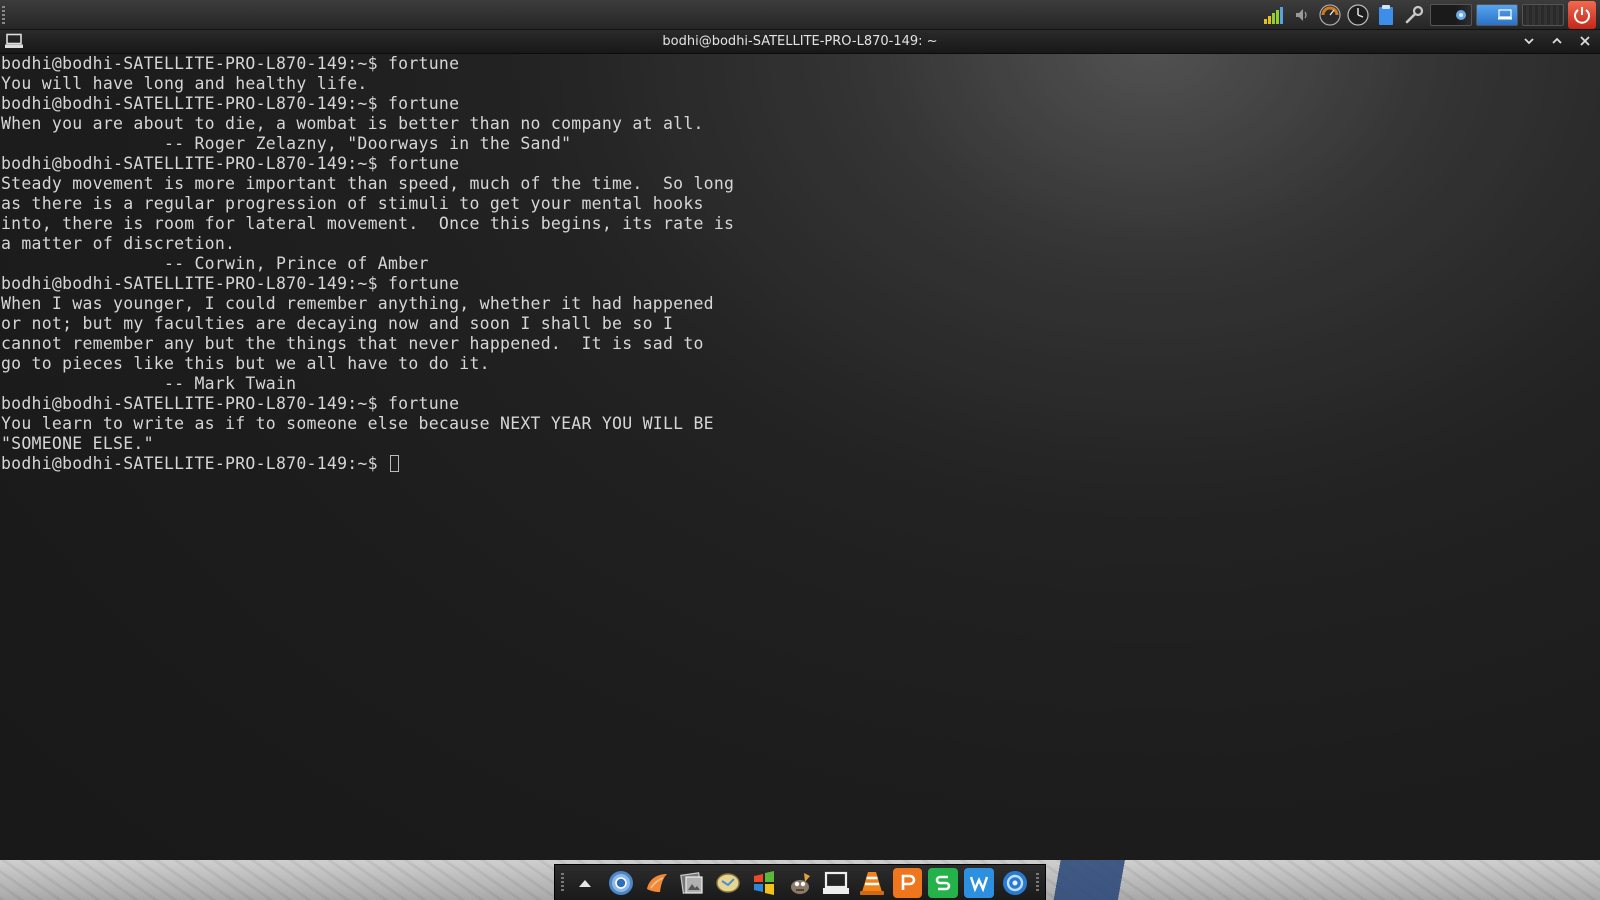 This screenshot has width=1600, height=900. I want to click on terminal-cursor, so click(394, 463).